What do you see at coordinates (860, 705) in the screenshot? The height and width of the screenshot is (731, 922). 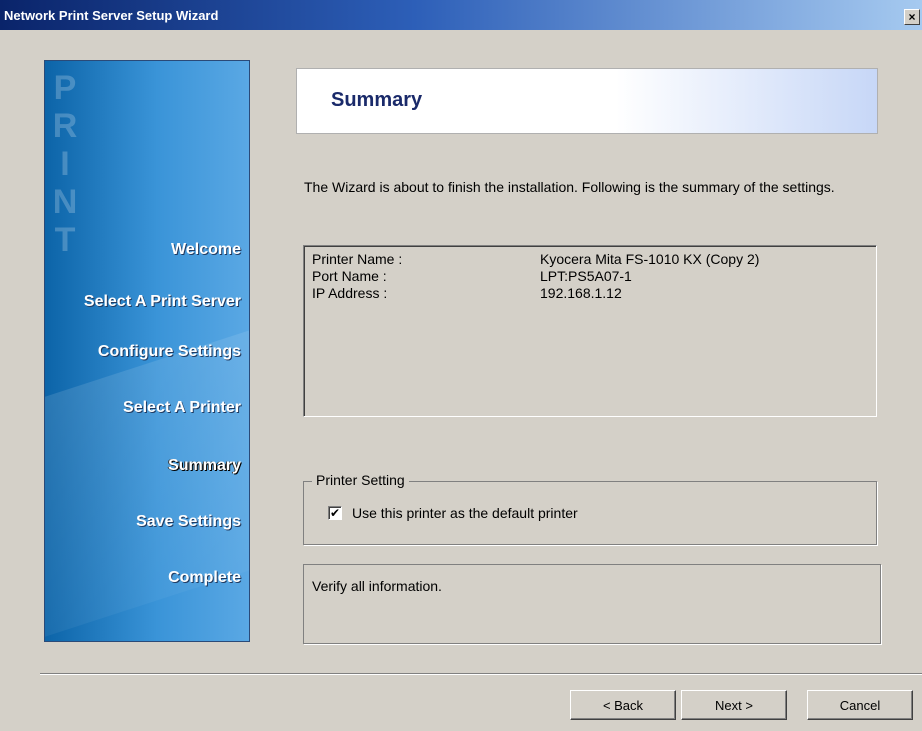 I see `cancel-button: Cancel` at bounding box center [860, 705].